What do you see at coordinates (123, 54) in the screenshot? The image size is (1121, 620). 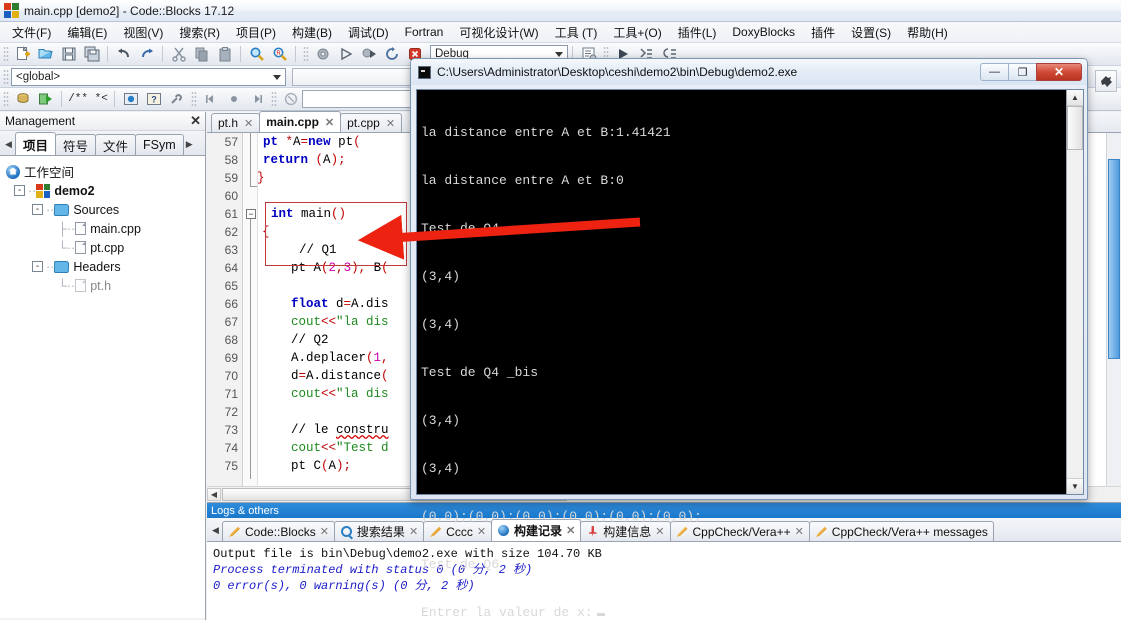 I see `undo-icon` at bounding box center [123, 54].